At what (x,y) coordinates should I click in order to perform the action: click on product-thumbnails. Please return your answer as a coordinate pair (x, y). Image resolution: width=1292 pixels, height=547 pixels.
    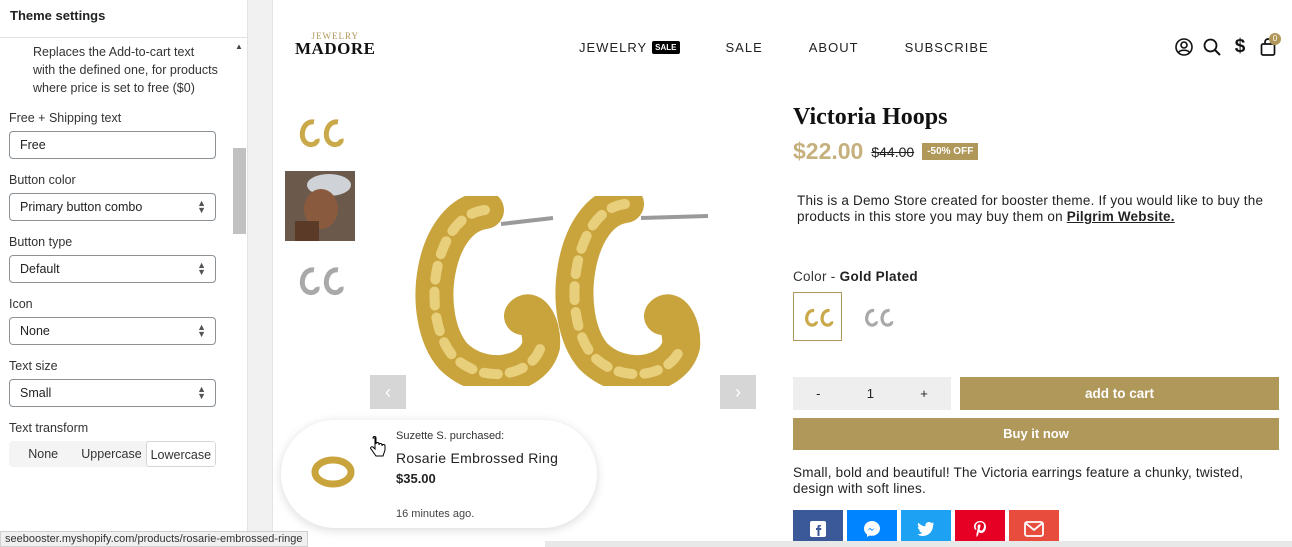
    Looking at the image, I should click on (321, 208).